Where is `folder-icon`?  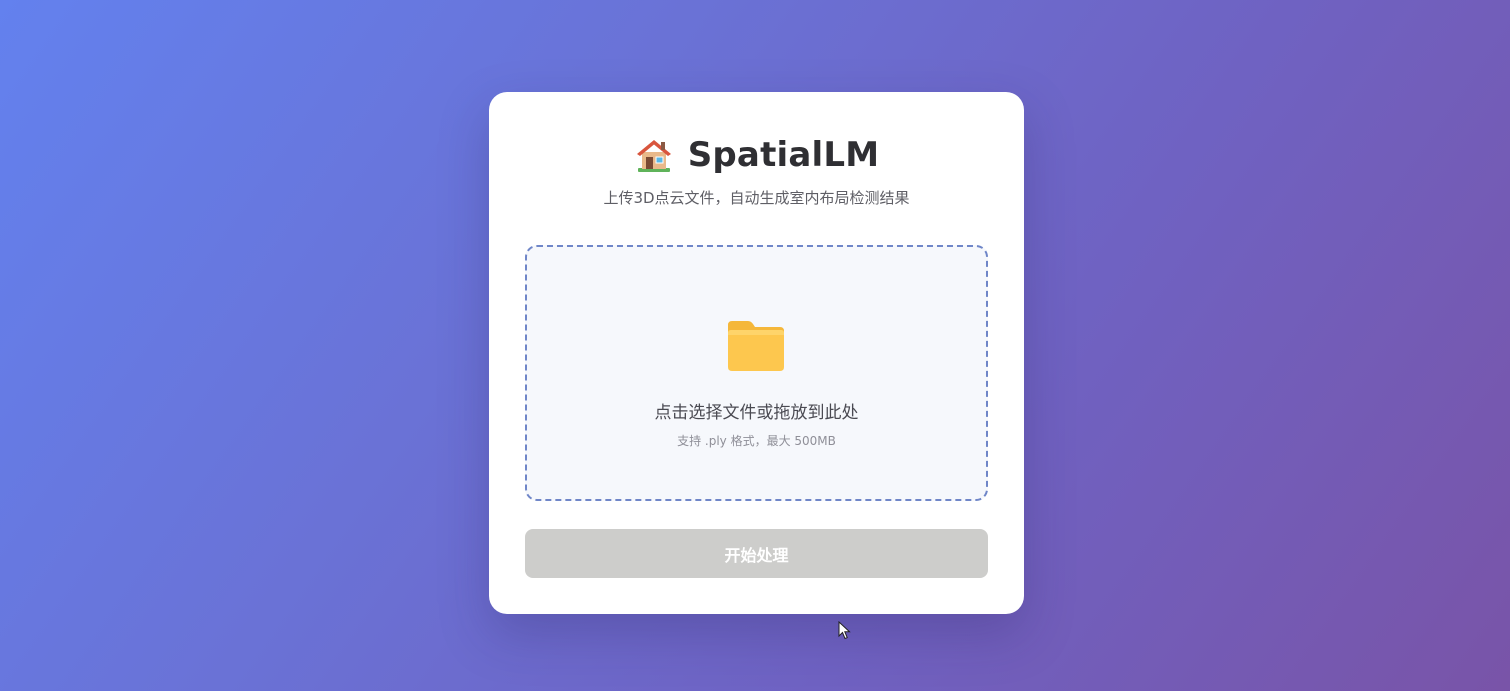
folder-icon is located at coordinates (756, 346).